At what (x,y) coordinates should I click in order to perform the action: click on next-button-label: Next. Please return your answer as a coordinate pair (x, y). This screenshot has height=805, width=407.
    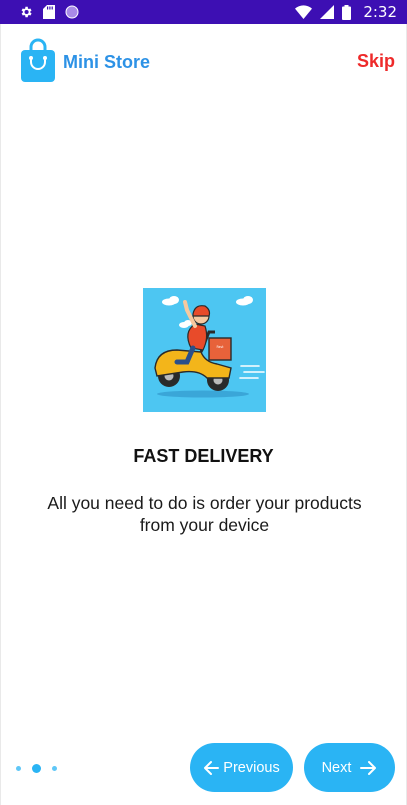
    Looking at the image, I should click on (336, 767).